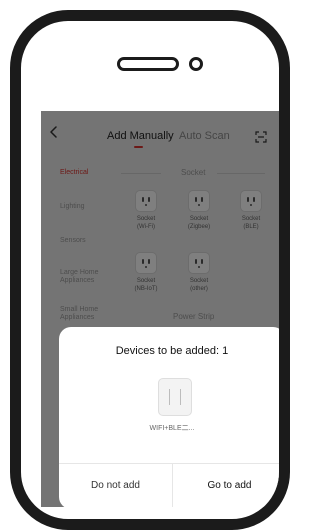 The height and width of the screenshot is (530, 320). Describe the element at coordinates (204, 136) in the screenshot. I see `tab-auto-scan: Auto Scan` at that location.